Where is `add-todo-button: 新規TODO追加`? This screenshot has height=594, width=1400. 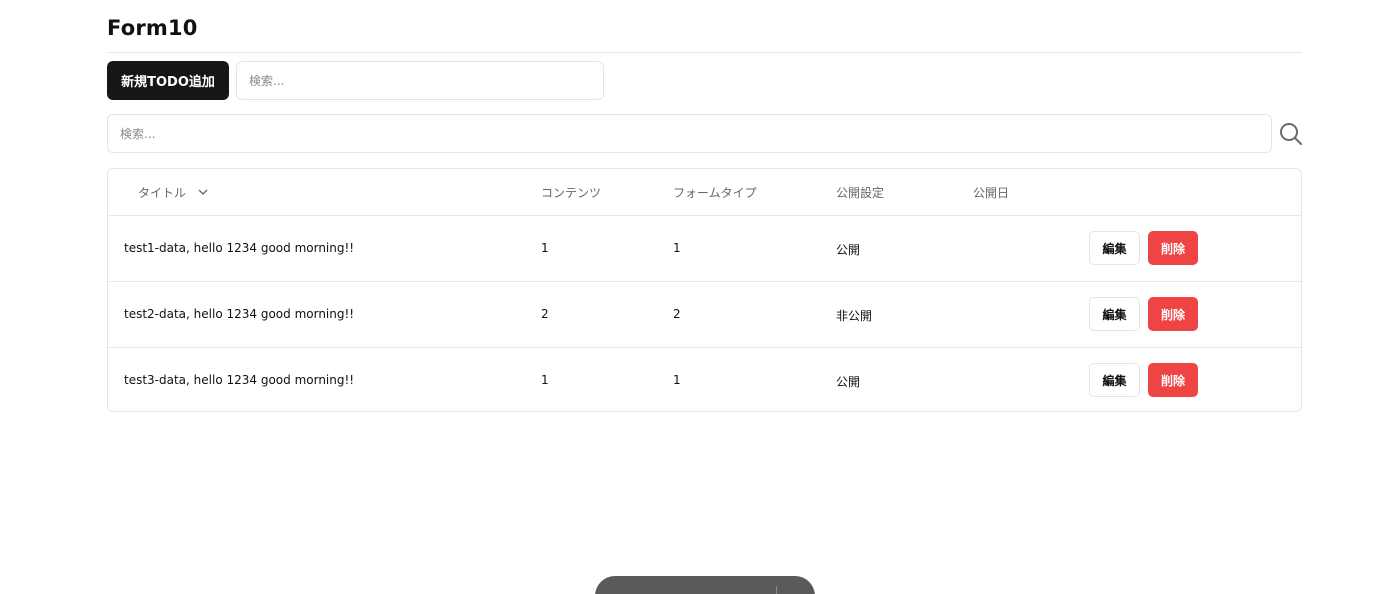 add-todo-button: 新規TODO追加 is located at coordinates (168, 80).